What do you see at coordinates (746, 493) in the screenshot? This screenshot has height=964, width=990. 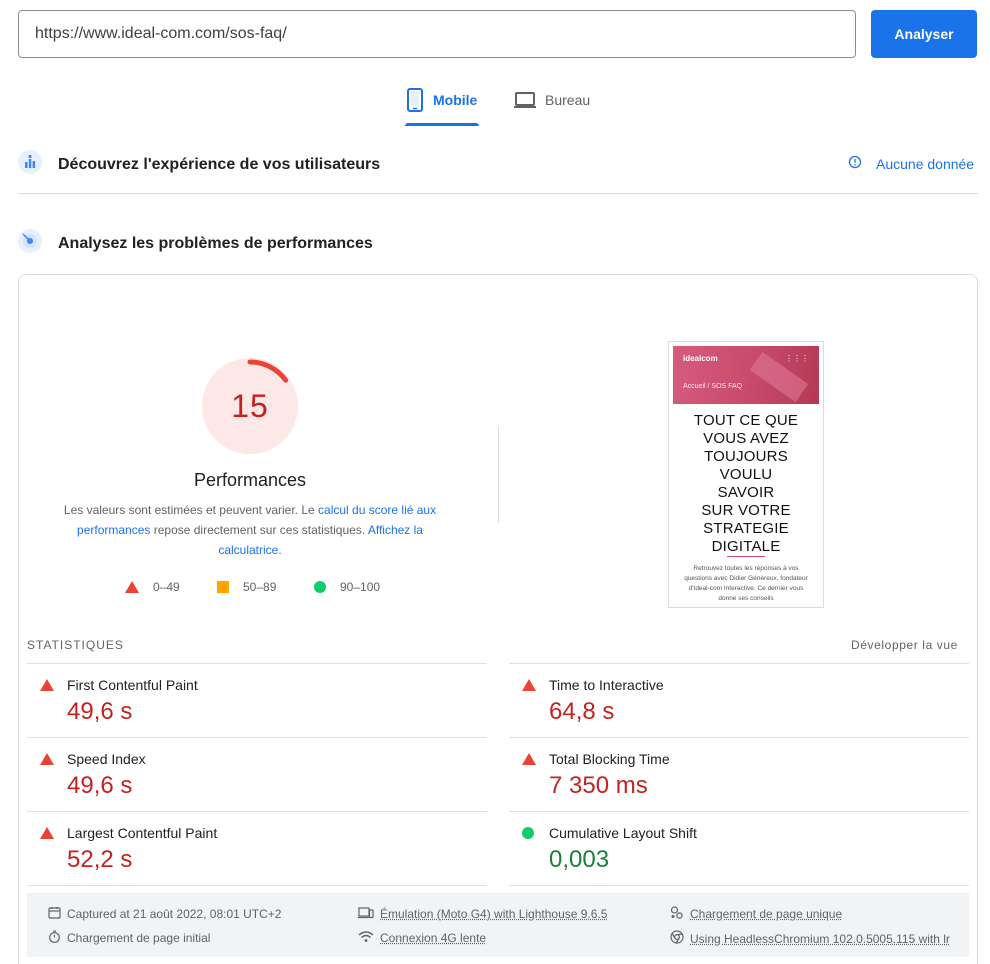 I see `screenshot-heading-line: SAVOIR` at bounding box center [746, 493].